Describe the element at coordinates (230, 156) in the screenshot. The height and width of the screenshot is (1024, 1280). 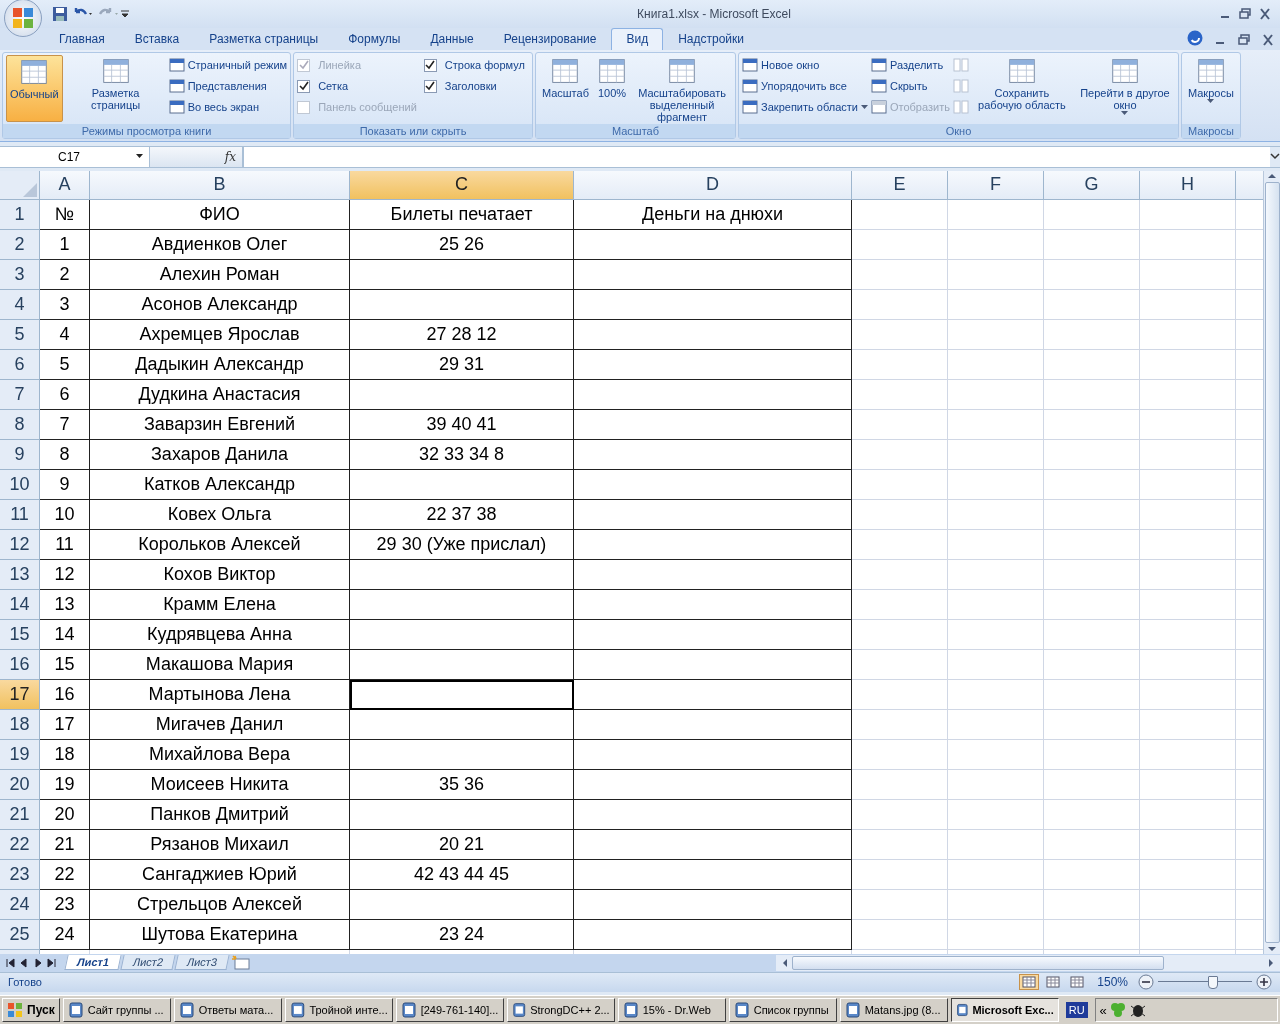
I see `insert-function-button: fx` at that location.